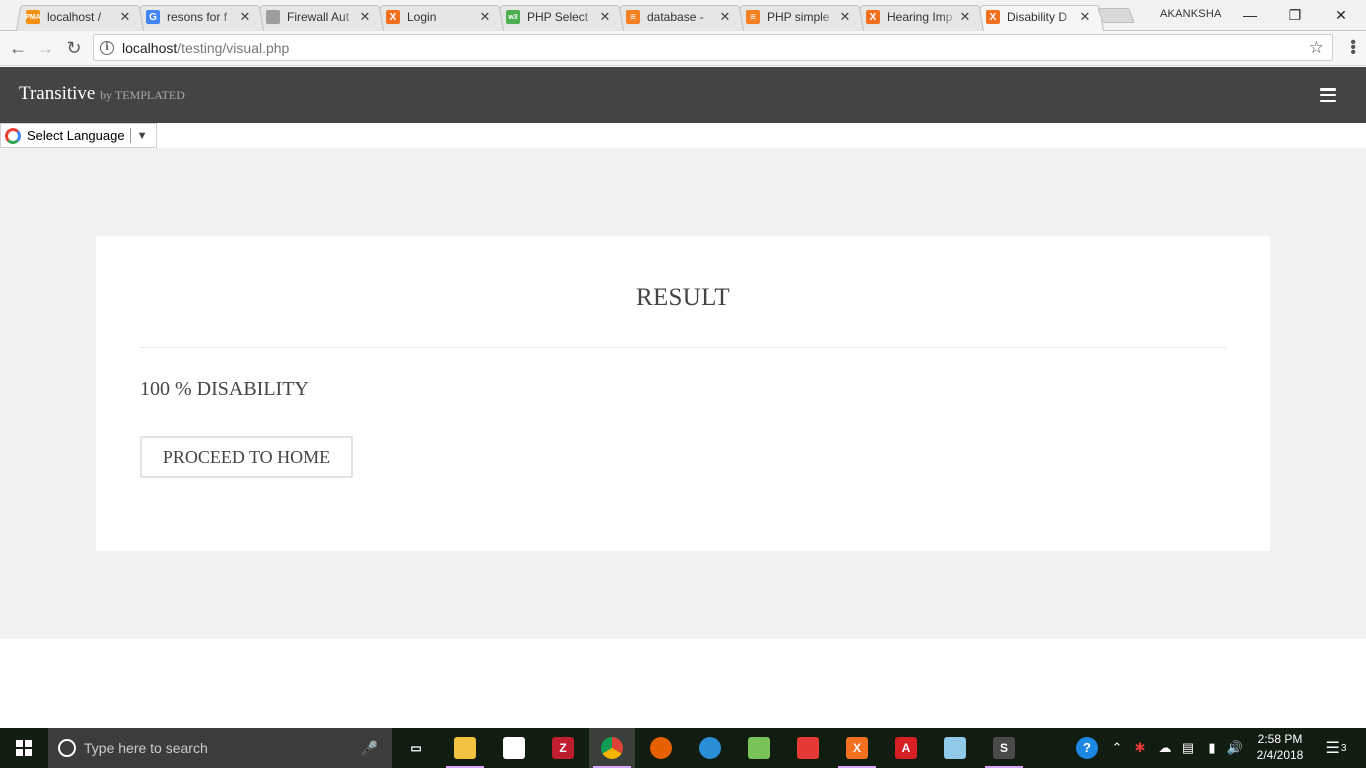 The width and height of the screenshot is (1366, 768). I want to click on bookmark-star-icon: ☆, so click(1316, 48).